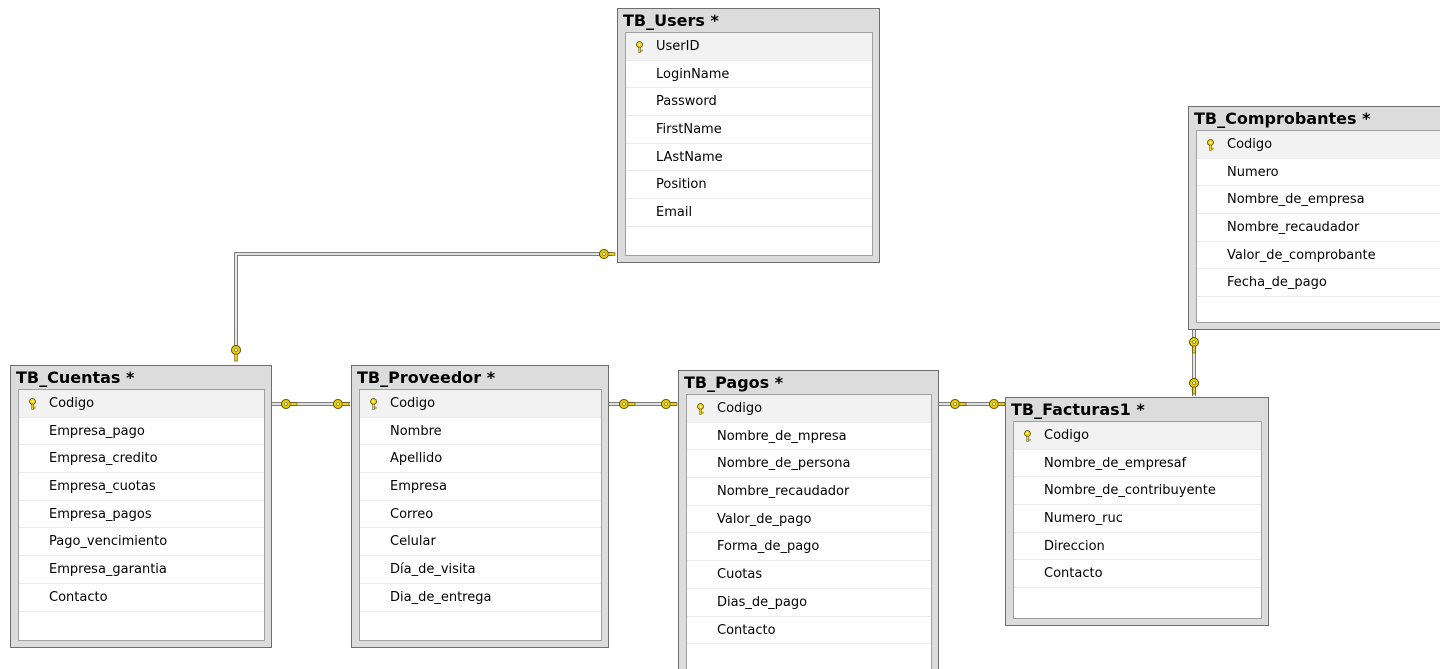  I want to click on column-row: Cuotas, so click(809, 575).